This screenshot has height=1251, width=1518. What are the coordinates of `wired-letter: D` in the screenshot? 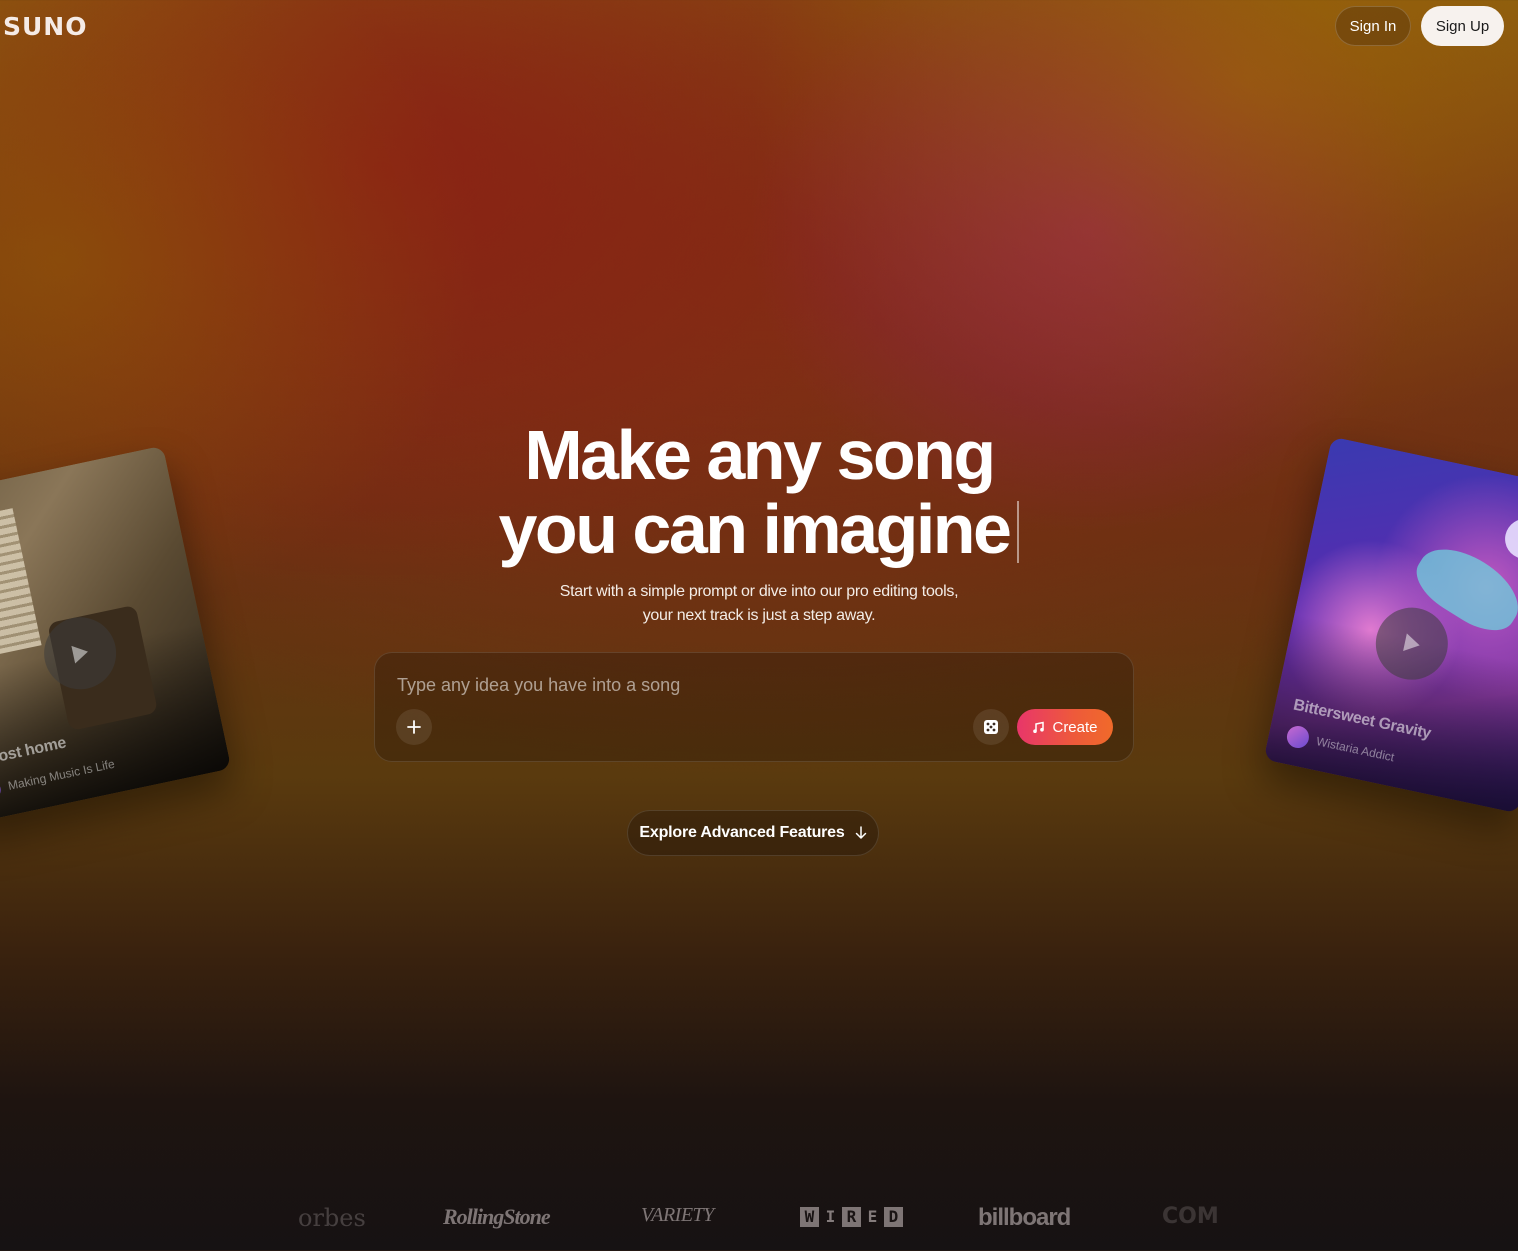 It's located at (893, 1217).